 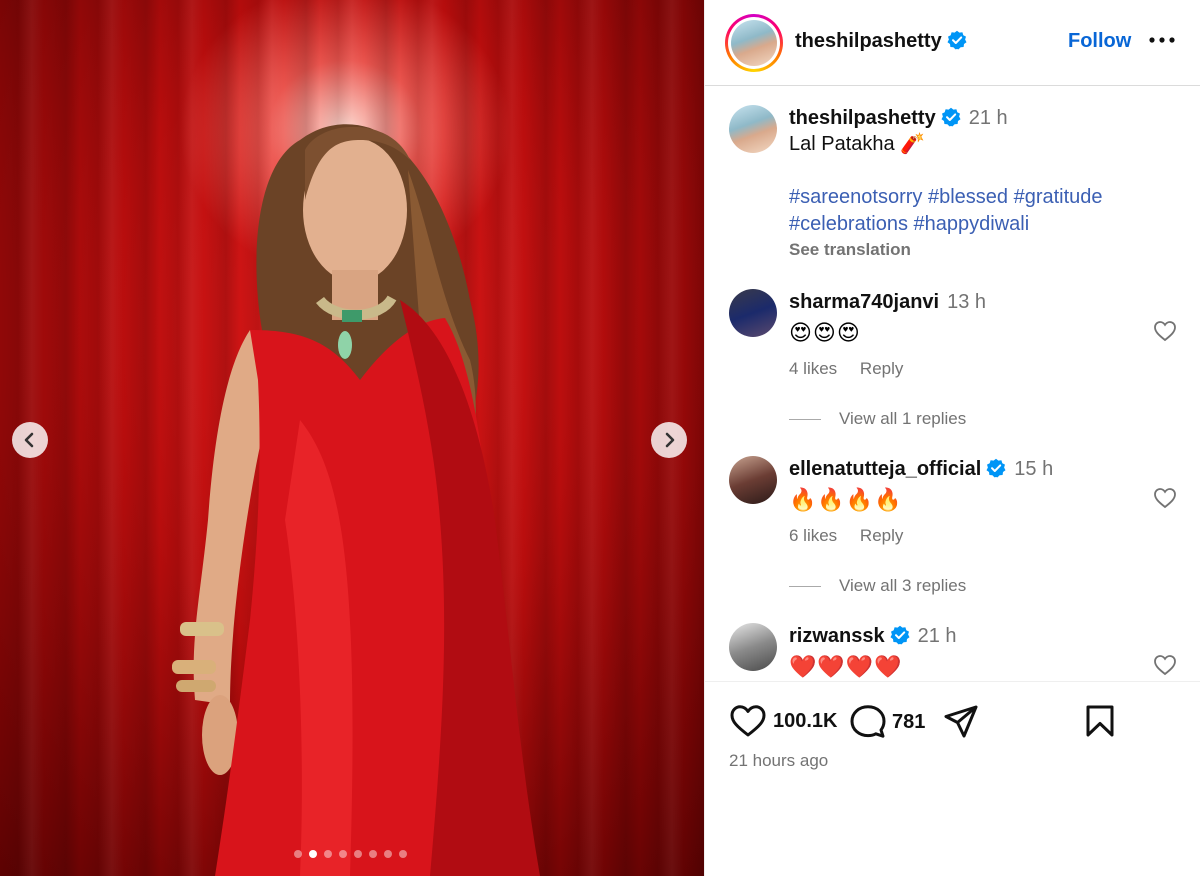 I want to click on commenter-username: sharma740janvi, so click(x=864, y=302).